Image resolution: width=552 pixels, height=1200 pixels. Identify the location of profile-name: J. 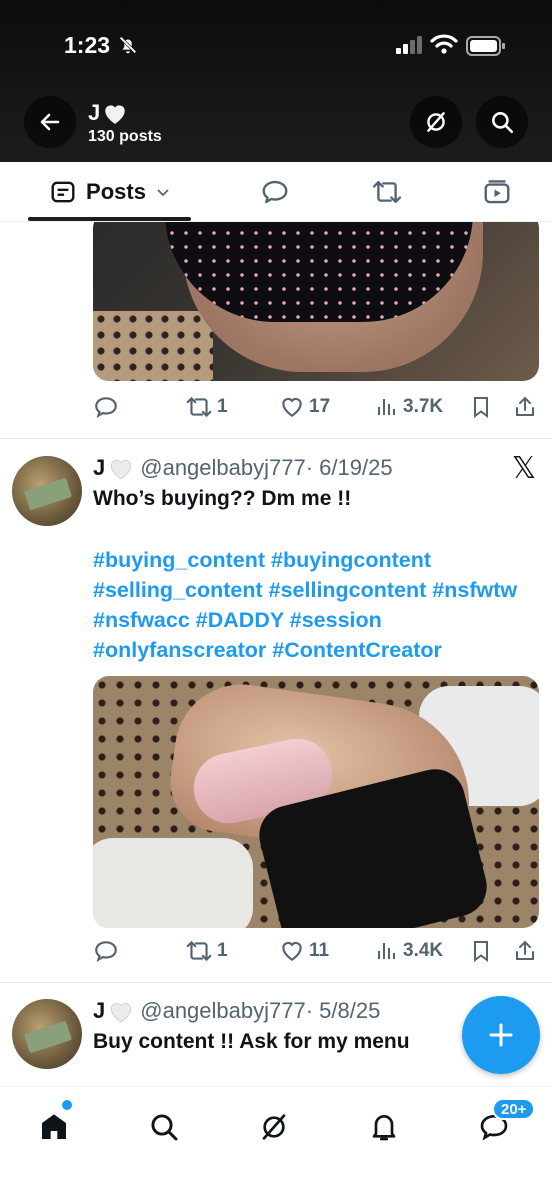
(108, 113).